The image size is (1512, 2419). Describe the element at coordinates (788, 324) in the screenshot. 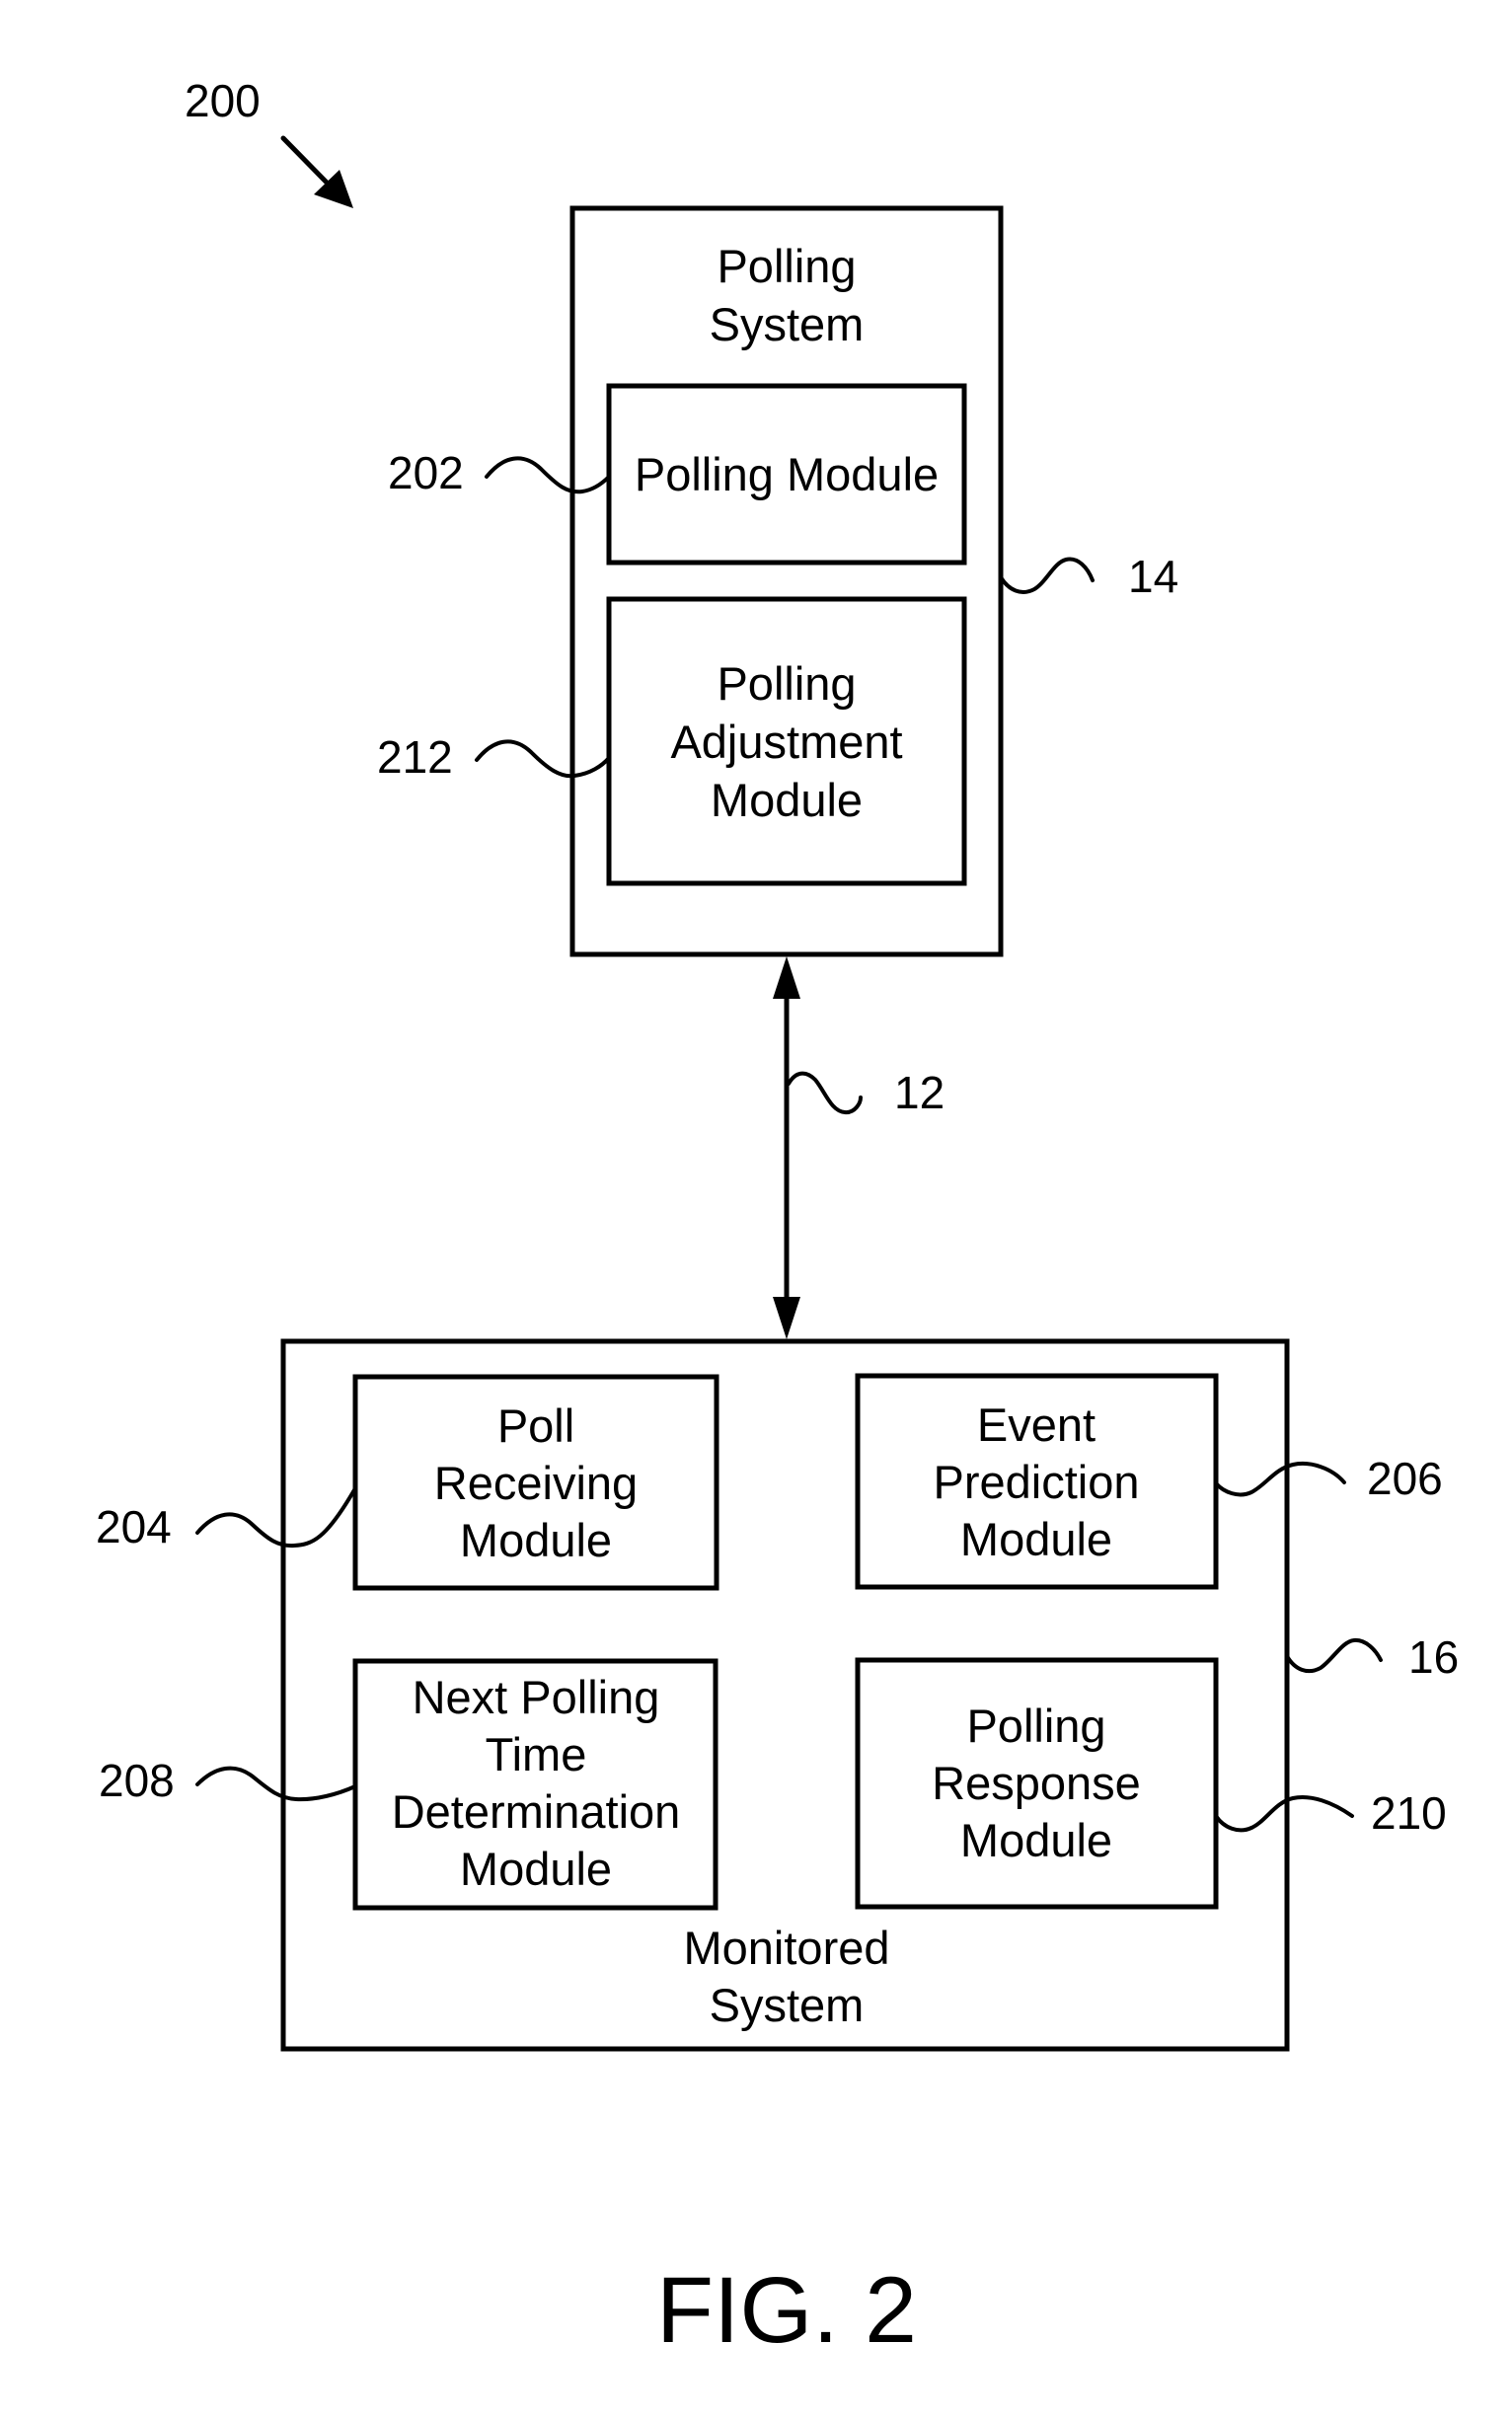

I see `polling-system-title-line-2: System` at that location.